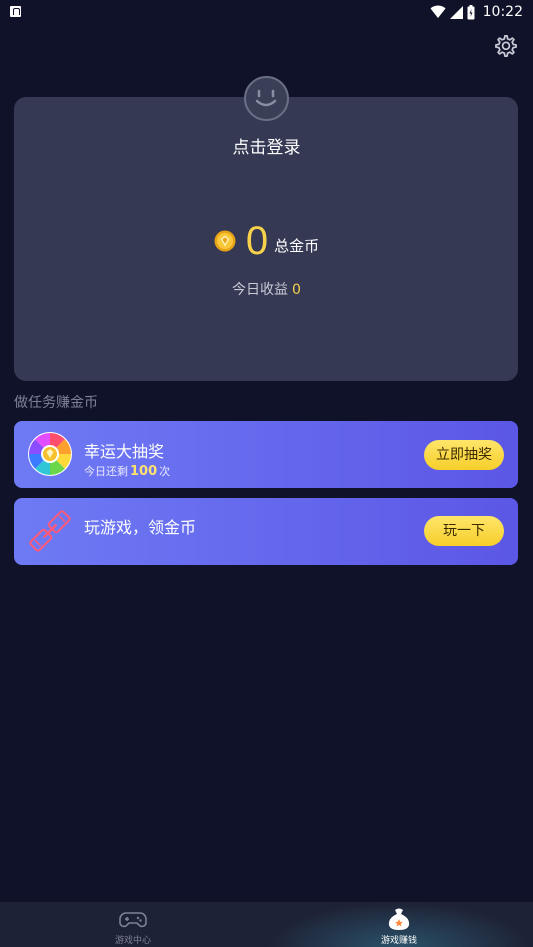 Image resolution: width=533 pixels, height=947 pixels. What do you see at coordinates (438, 11) in the screenshot?
I see `wifi-icon` at bounding box center [438, 11].